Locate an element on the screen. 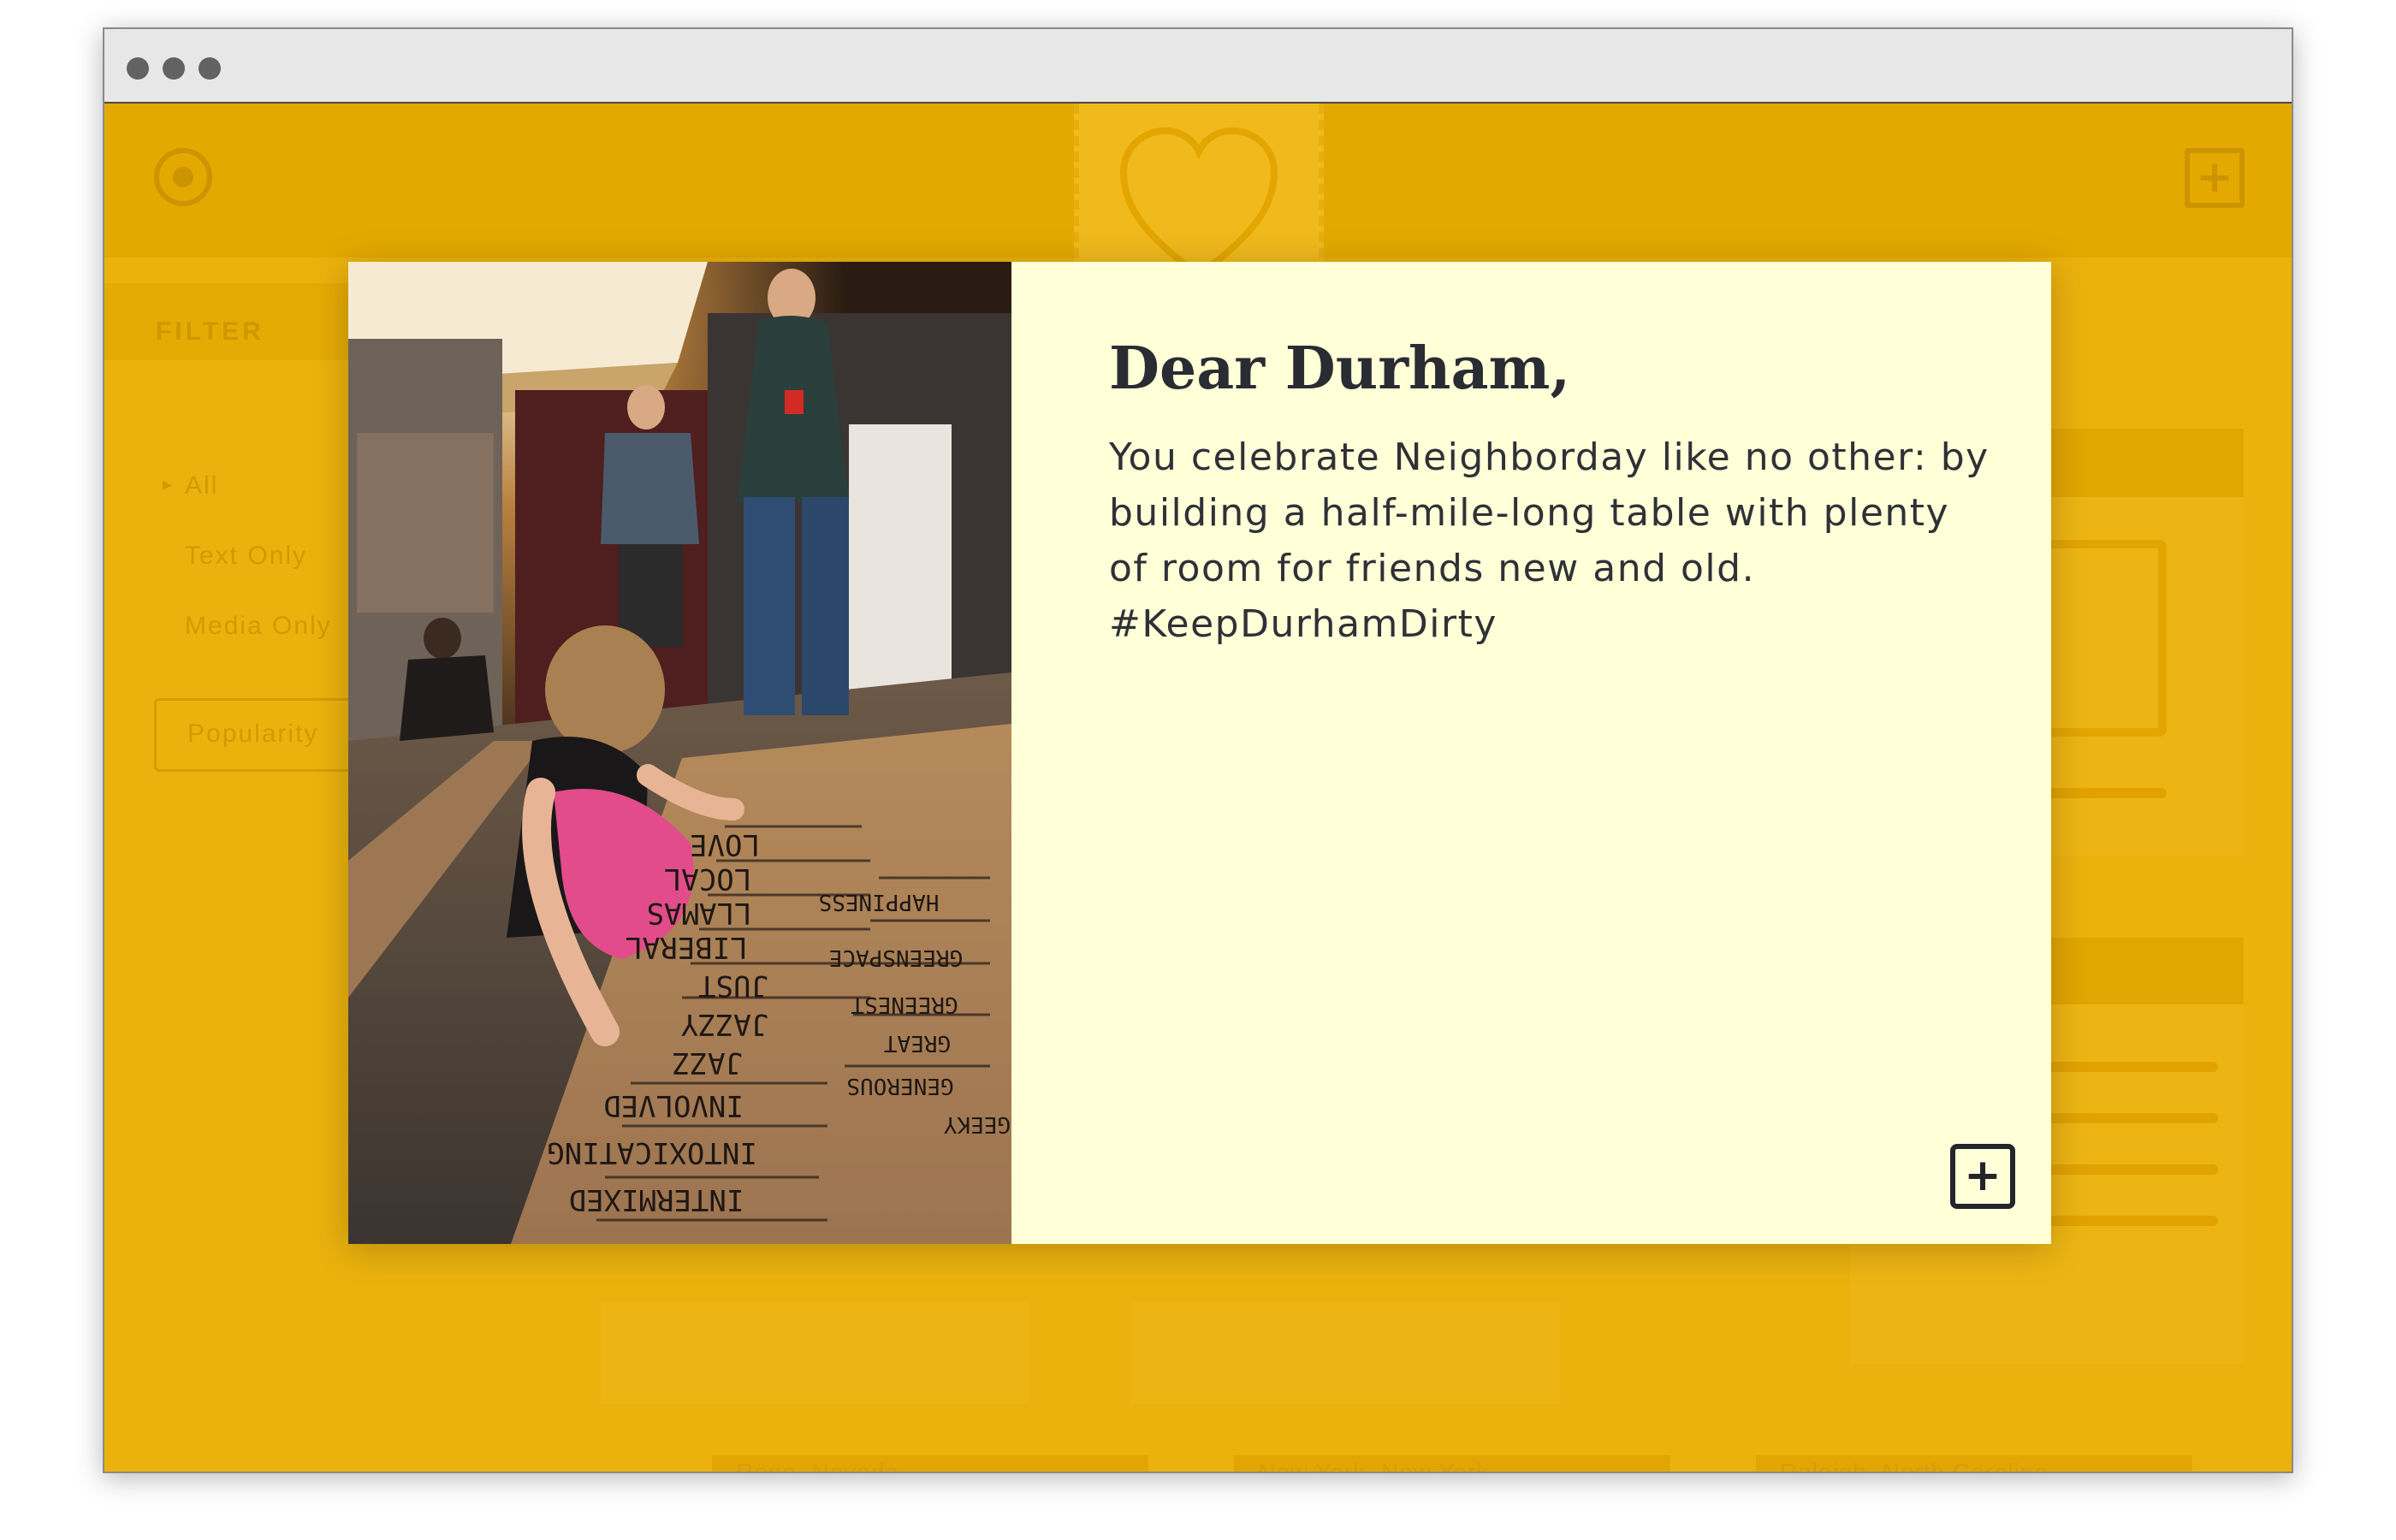 The width and height of the screenshot is (2396, 1540). filter-heading: FILTER is located at coordinates (210, 331).